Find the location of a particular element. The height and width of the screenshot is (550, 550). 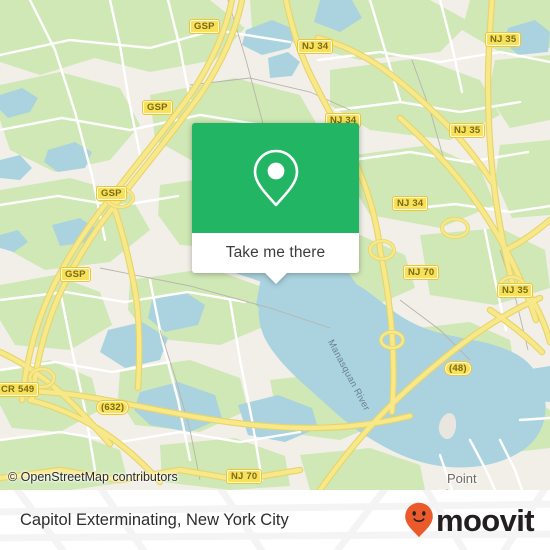

moovit-logo: moovit is located at coordinates (469, 520).